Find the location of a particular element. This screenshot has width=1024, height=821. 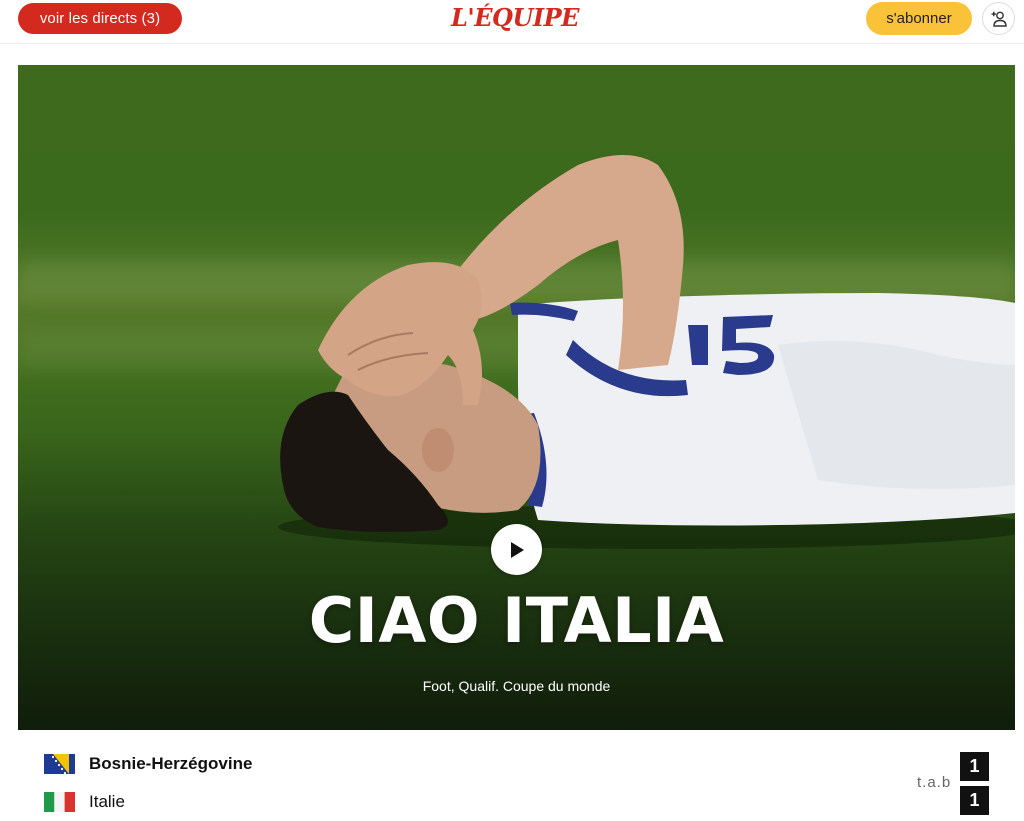

article-headline: CIAO ITALIA is located at coordinates (516, 621).